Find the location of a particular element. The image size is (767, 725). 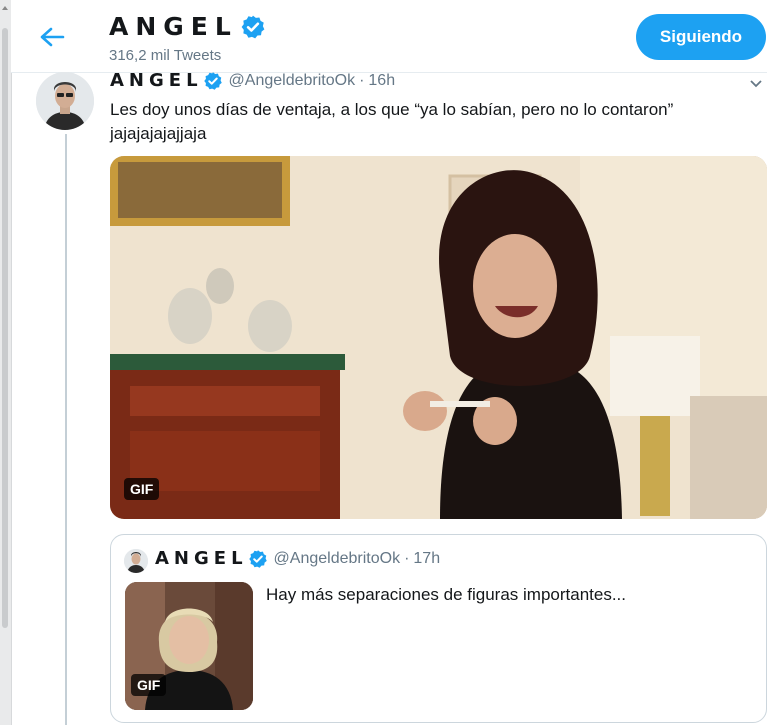

quoted-tweet-header: ANGEL @AngeldebritoOk · 17h is located at coordinates (297, 558).